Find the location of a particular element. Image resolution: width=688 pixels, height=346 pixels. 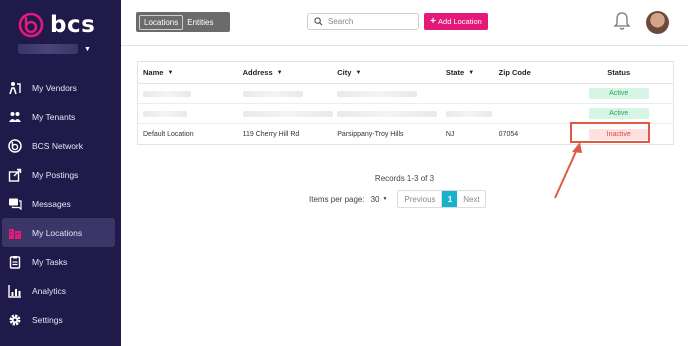

cell-zip: 07054 is located at coordinates (508, 134).